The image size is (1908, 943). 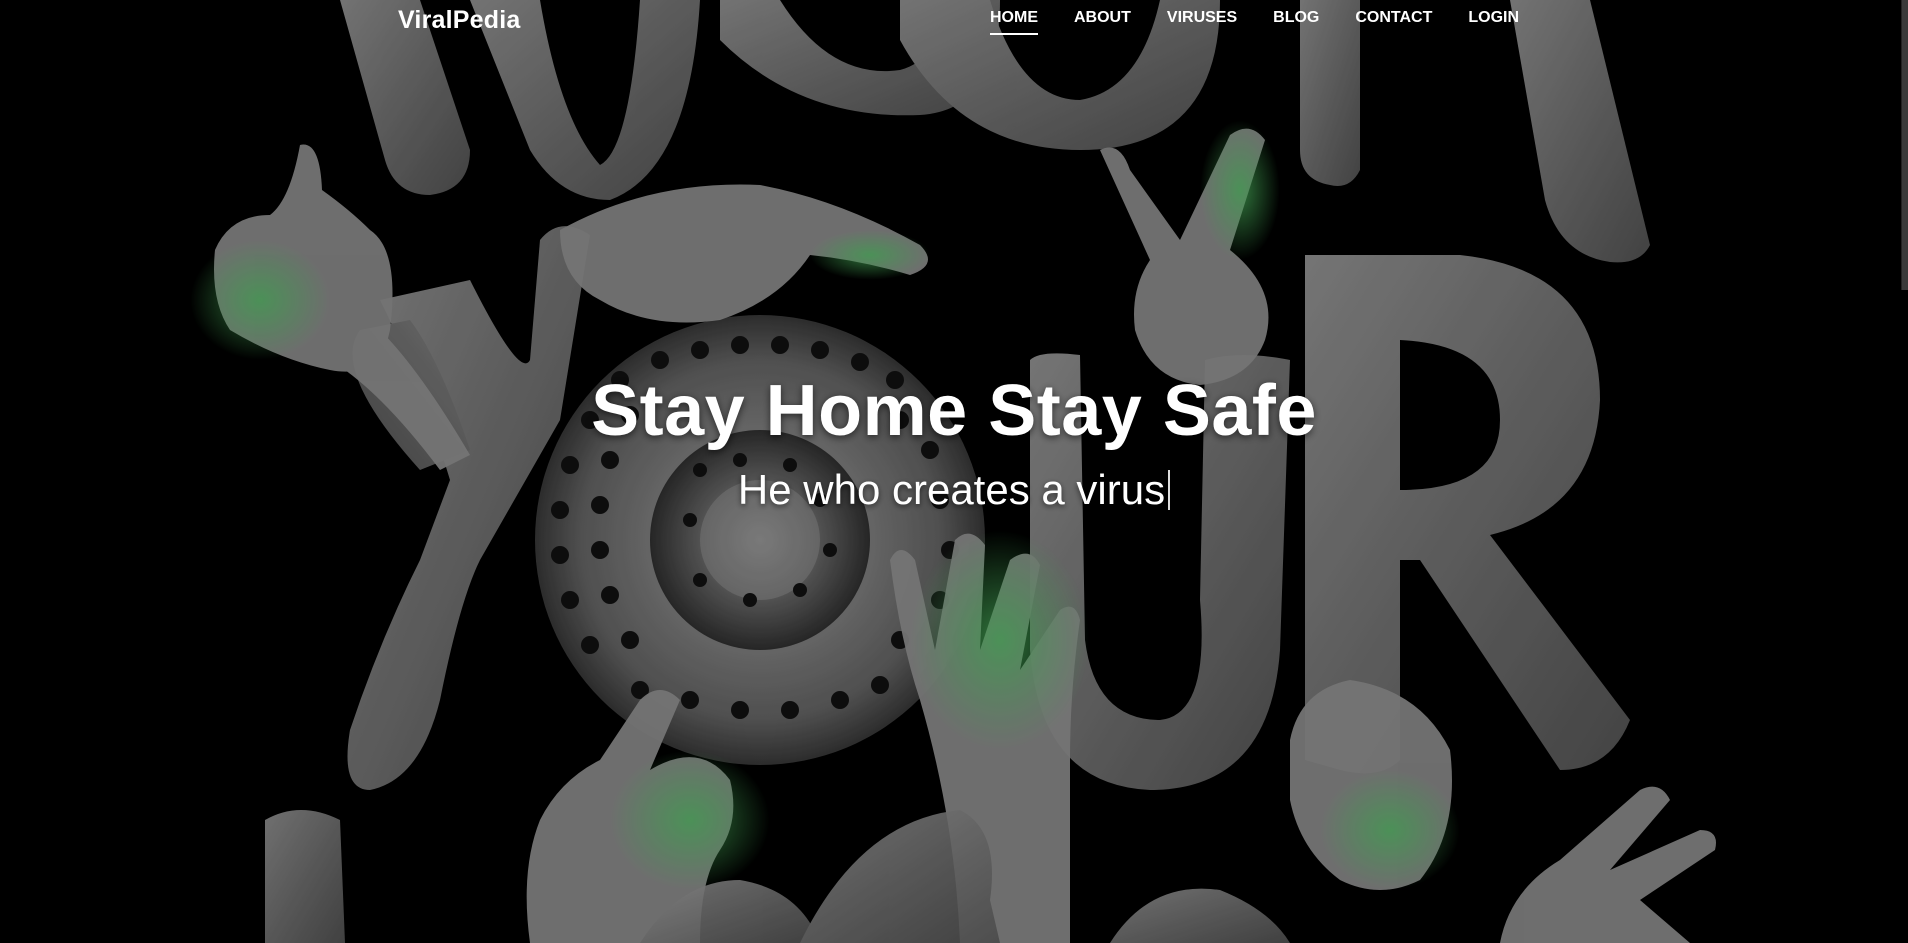 I want to click on nav-home: HOME, so click(x=1014, y=22).